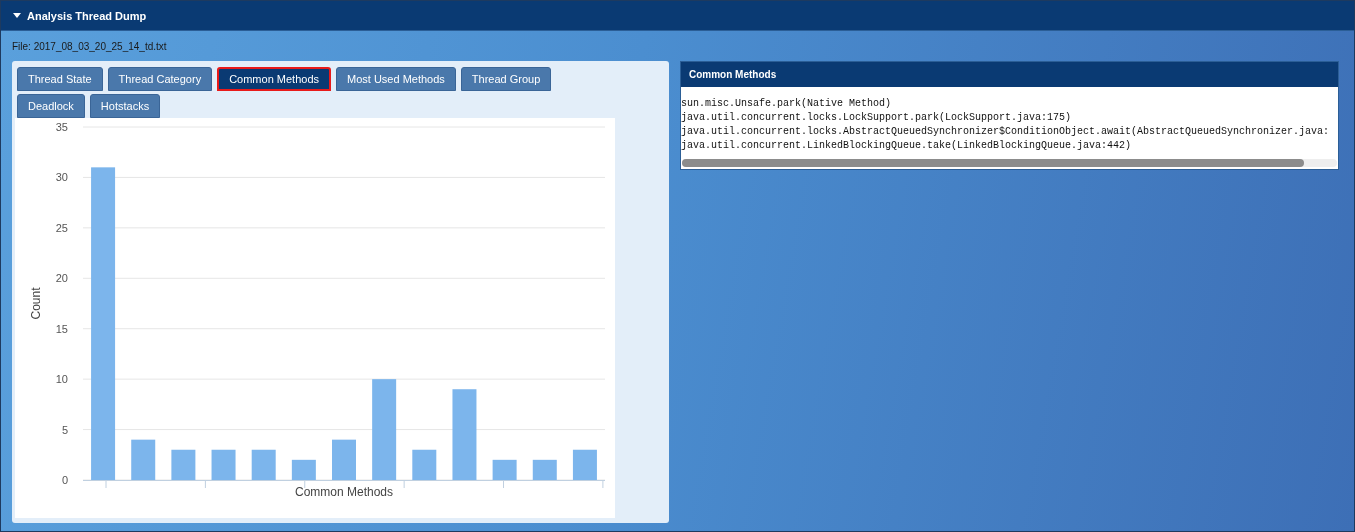 This screenshot has height=532, width=1355. Describe the element at coordinates (60, 79) in the screenshot. I see `tab: Thread State` at that location.